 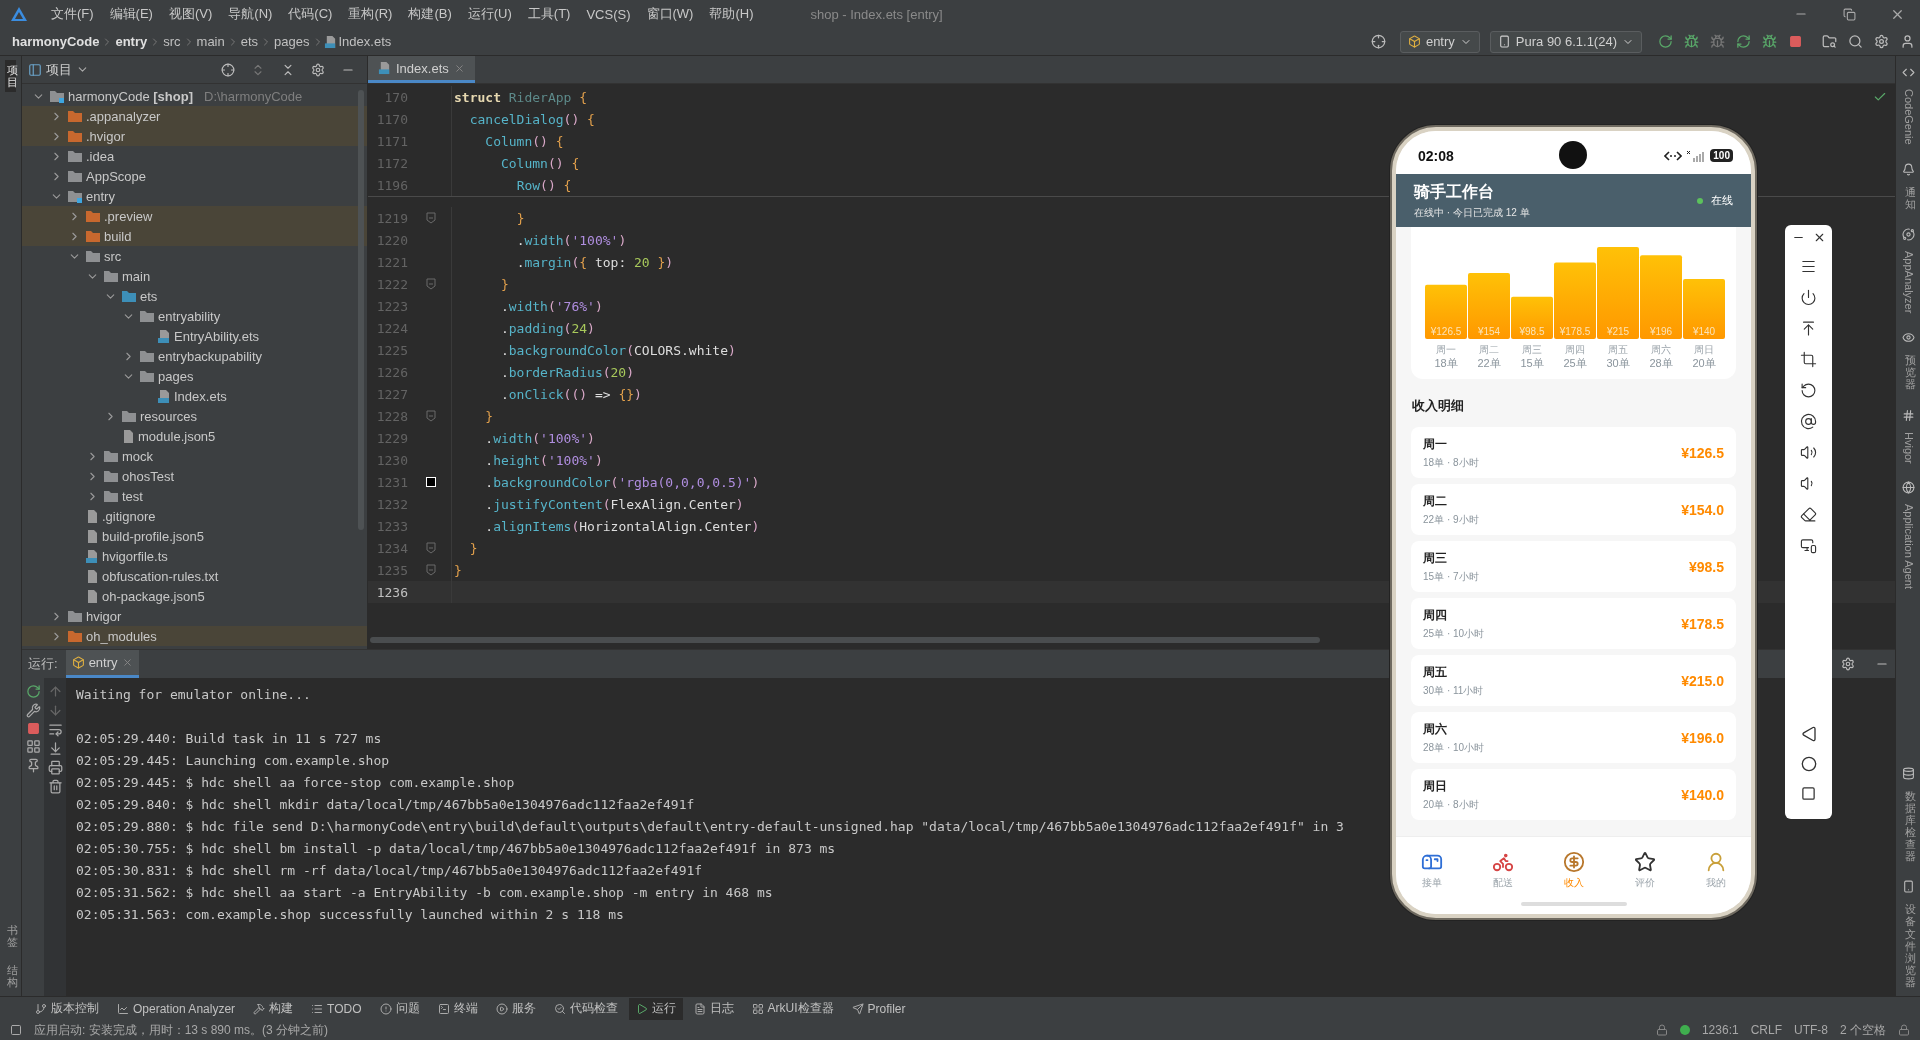 I want to click on tree-item: test, so click(x=194, y=496).